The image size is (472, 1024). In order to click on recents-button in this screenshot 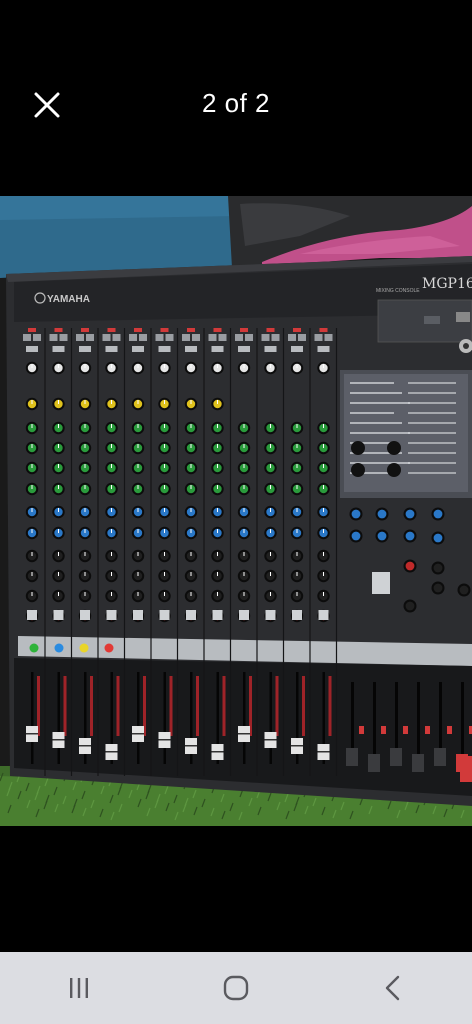, I will do `click(79, 988)`.